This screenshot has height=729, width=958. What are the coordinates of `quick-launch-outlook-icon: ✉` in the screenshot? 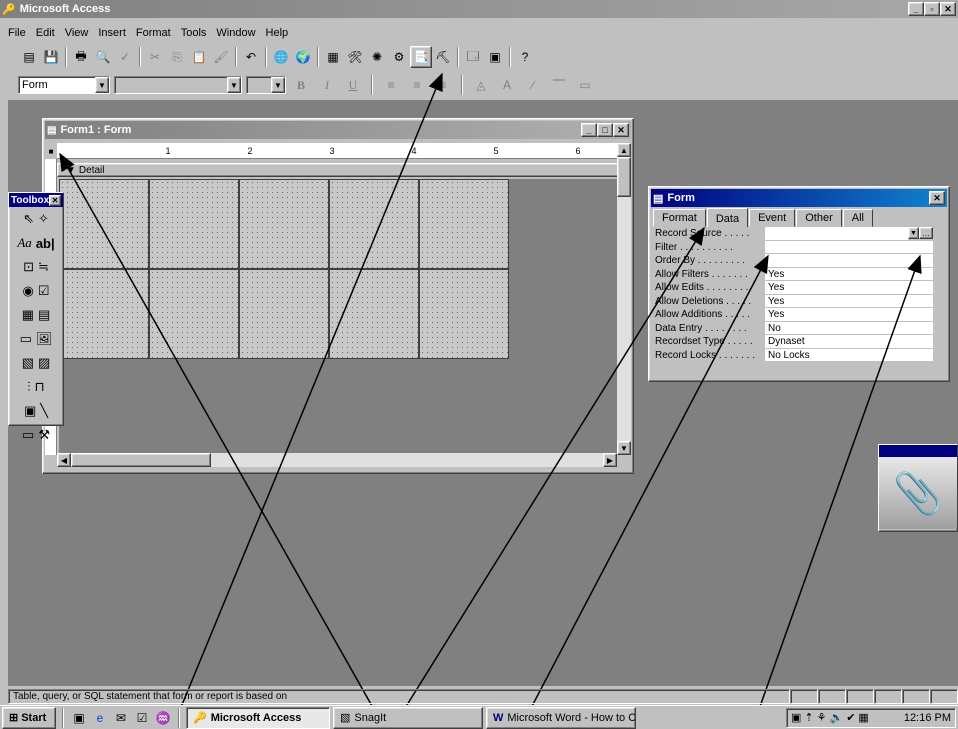 It's located at (121, 718).